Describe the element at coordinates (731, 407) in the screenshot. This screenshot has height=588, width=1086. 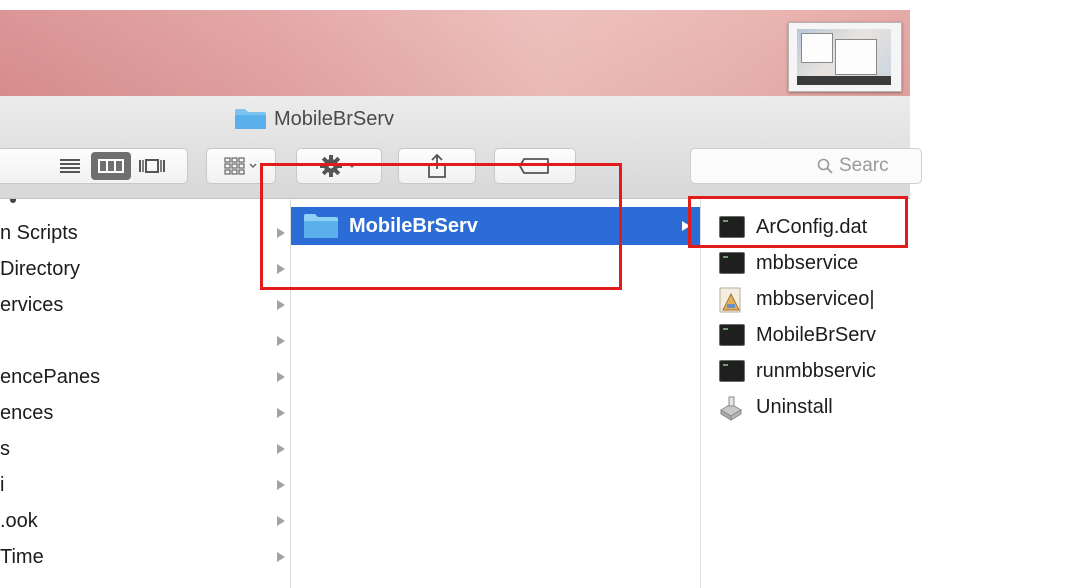
I see `uninstaller-icon` at that location.